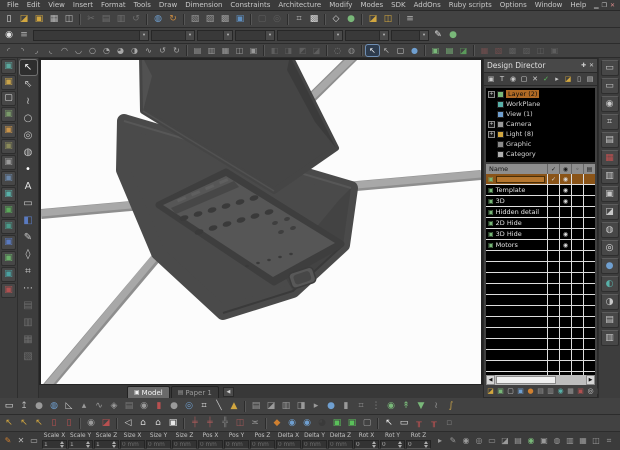  I want to click on property-combo-6: ▾, so click(367, 35).